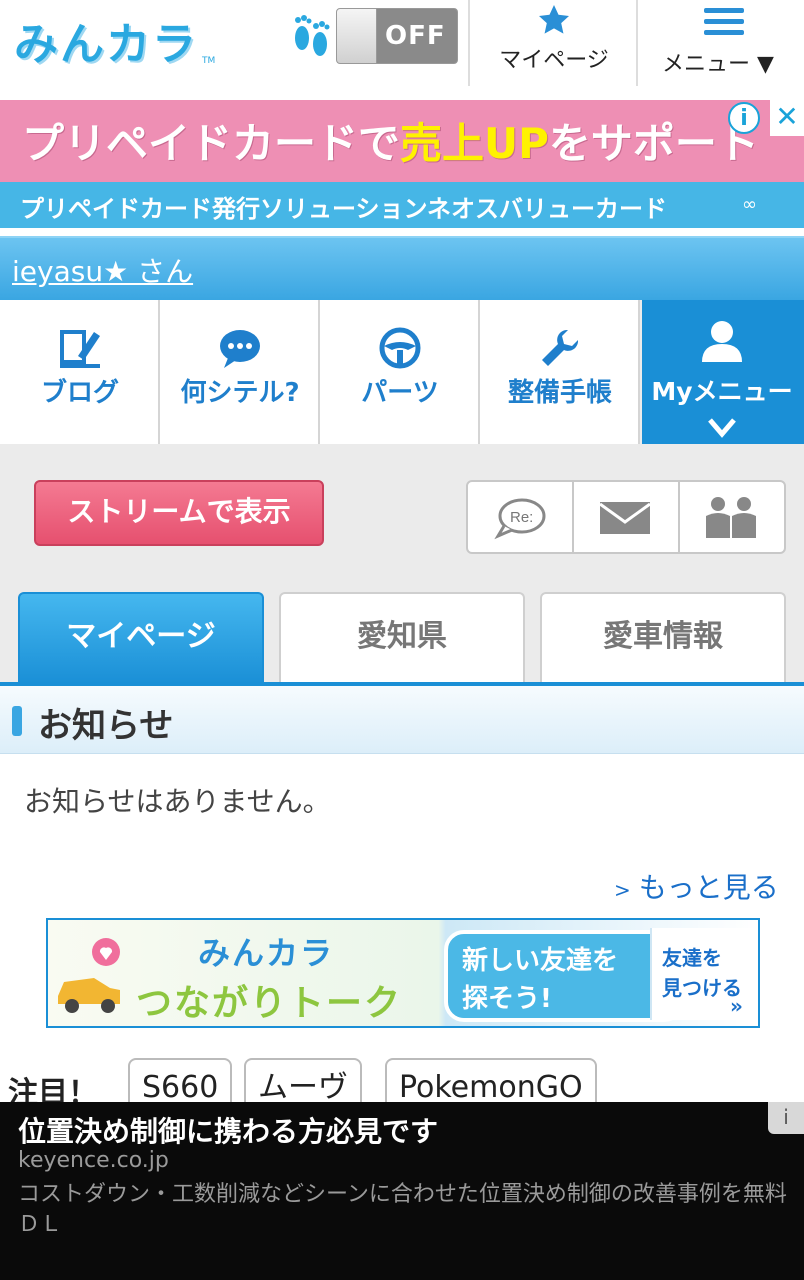 This screenshot has width=804, height=1280. What do you see at coordinates (507, 999) in the screenshot?
I see `banner-bubble-line: 探そう!` at bounding box center [507, 999].